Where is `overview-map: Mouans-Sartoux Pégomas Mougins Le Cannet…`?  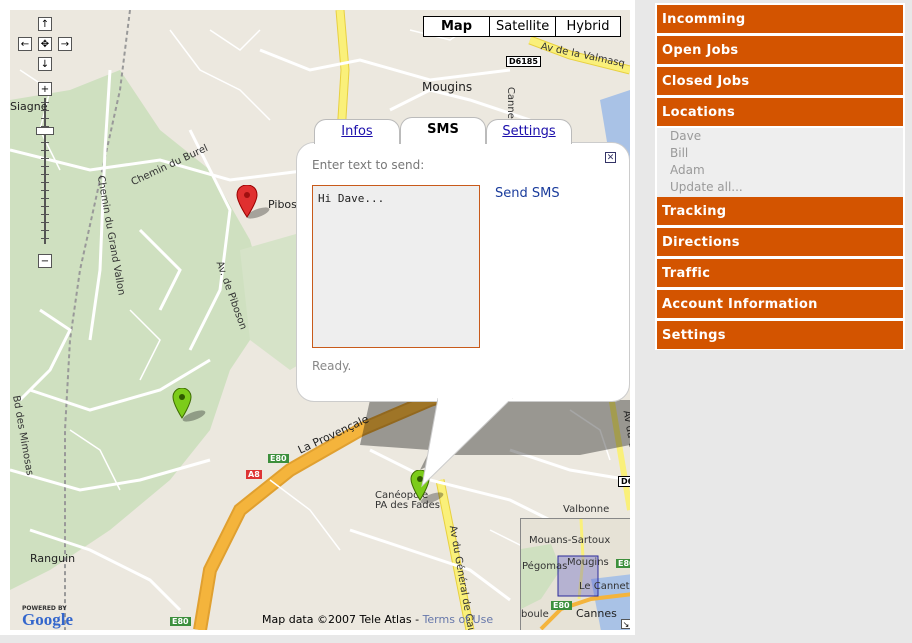
overview-map: Mouans-Sartoux Pégomas Mougins Le Cannet… is located at coordinates (575, 574).